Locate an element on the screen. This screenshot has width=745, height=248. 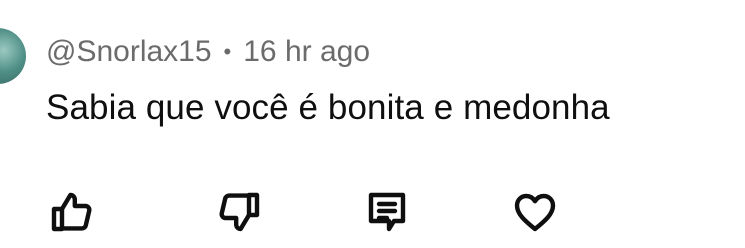
author-handle: @Snorlax15 is located at coordinates (129, 52).